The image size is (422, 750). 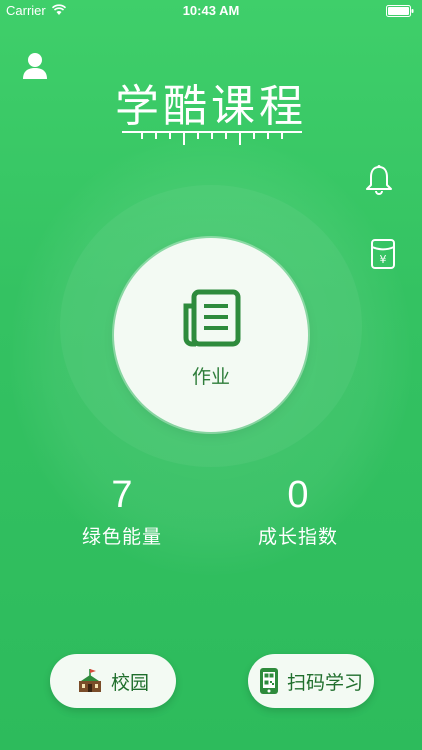 I want to click on homework-icon, so click(x=212, y=318).